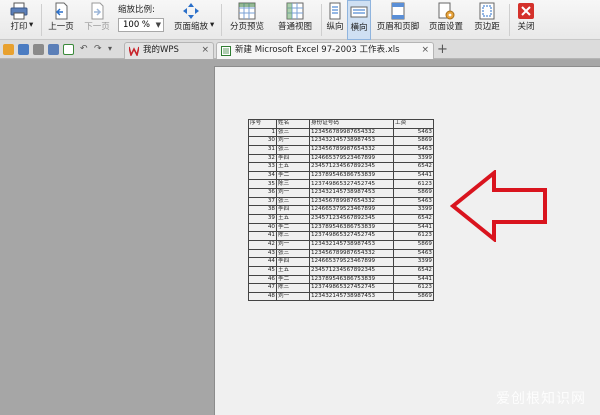  I want to click on table-row: 38 李四 124665379523467899 3399, so click(341, 210).